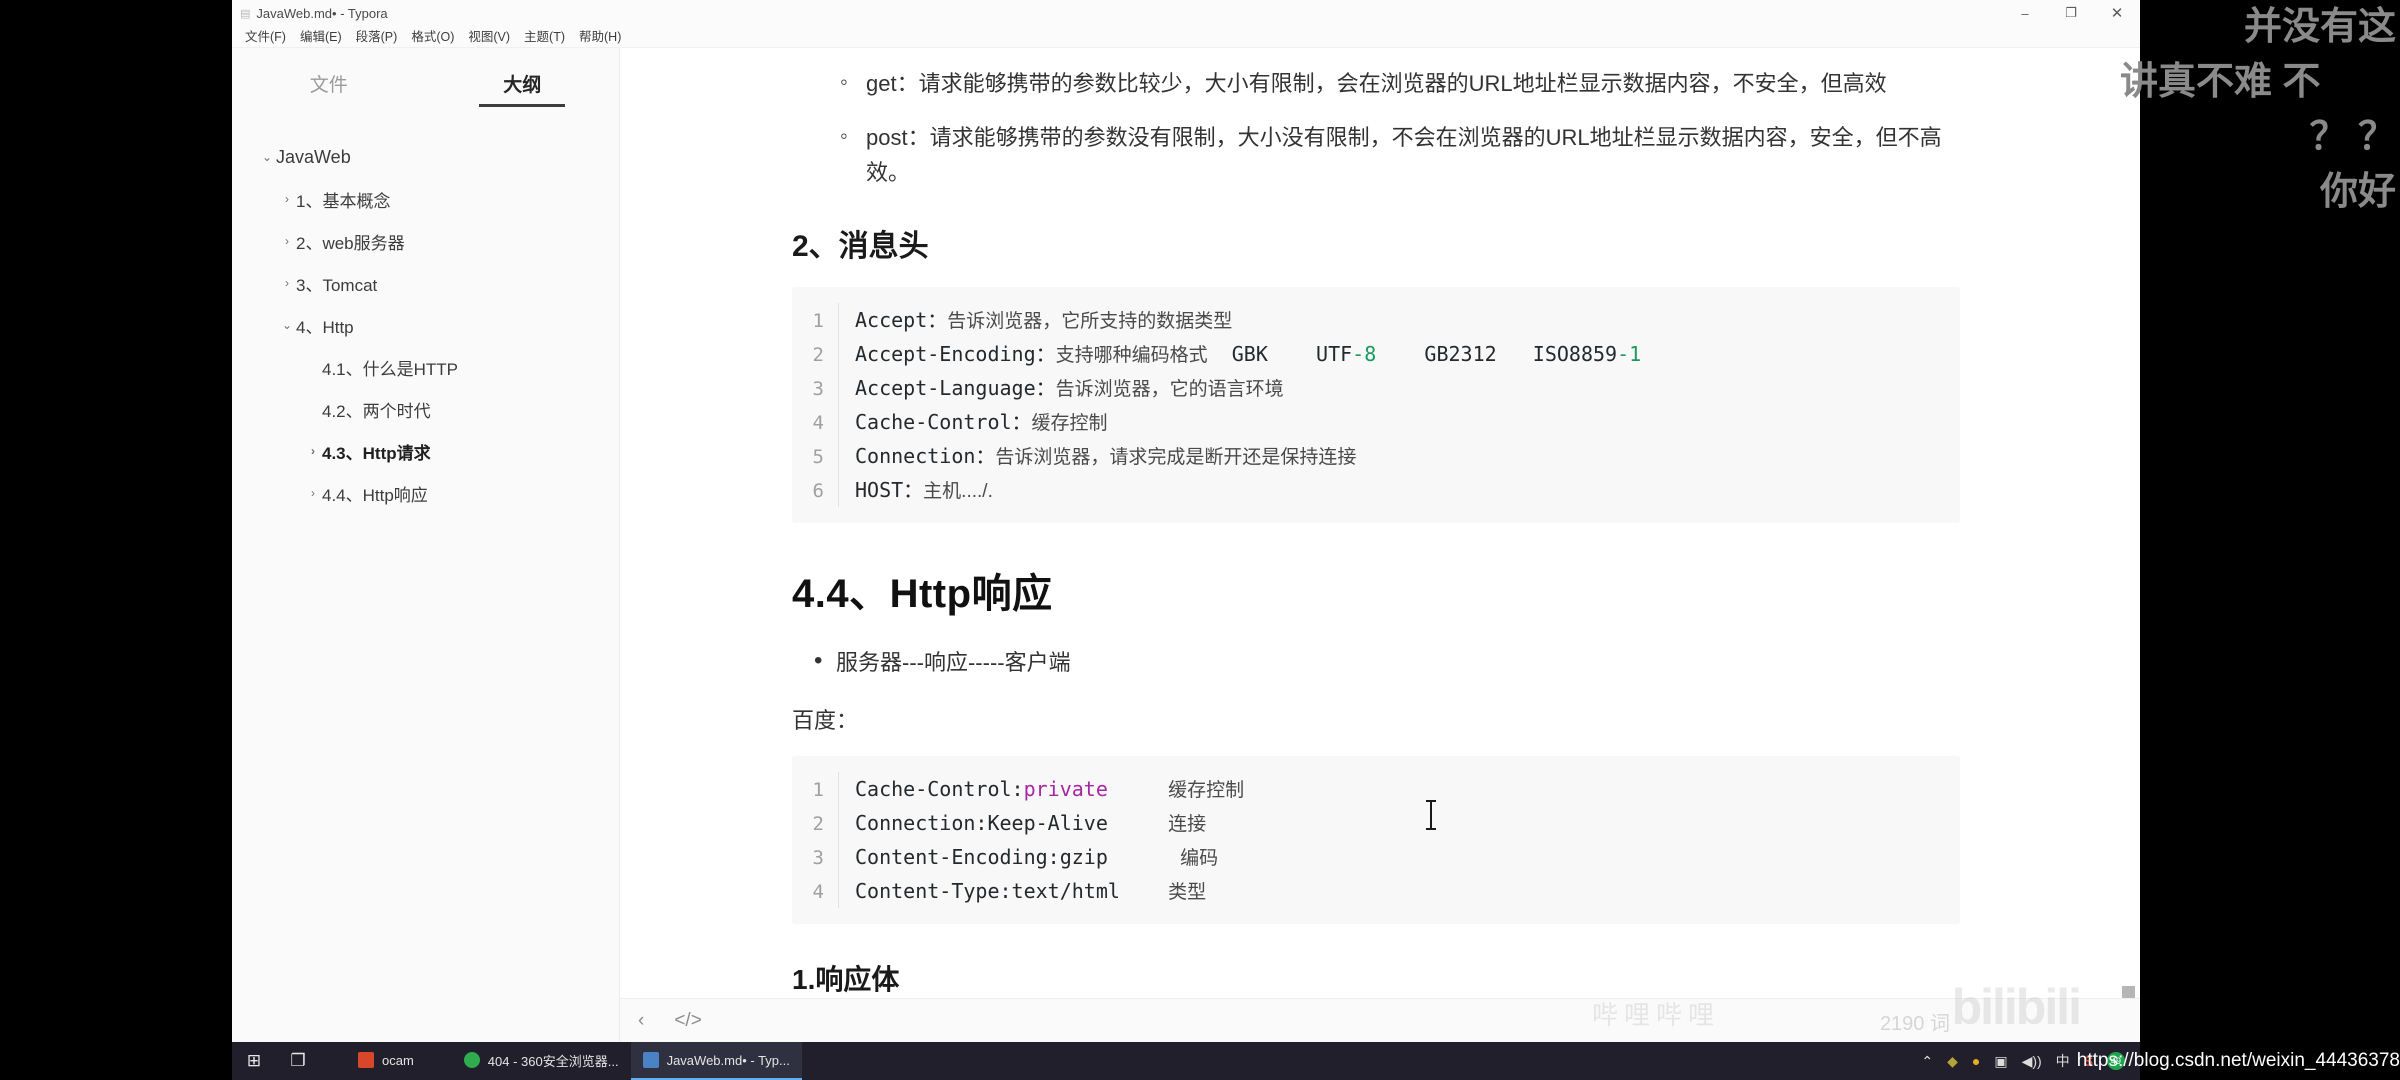  I want to click on code-line: 5 Connection：告诉浏览器，请求完成是断开还是保持连接, so click(1376, 455).